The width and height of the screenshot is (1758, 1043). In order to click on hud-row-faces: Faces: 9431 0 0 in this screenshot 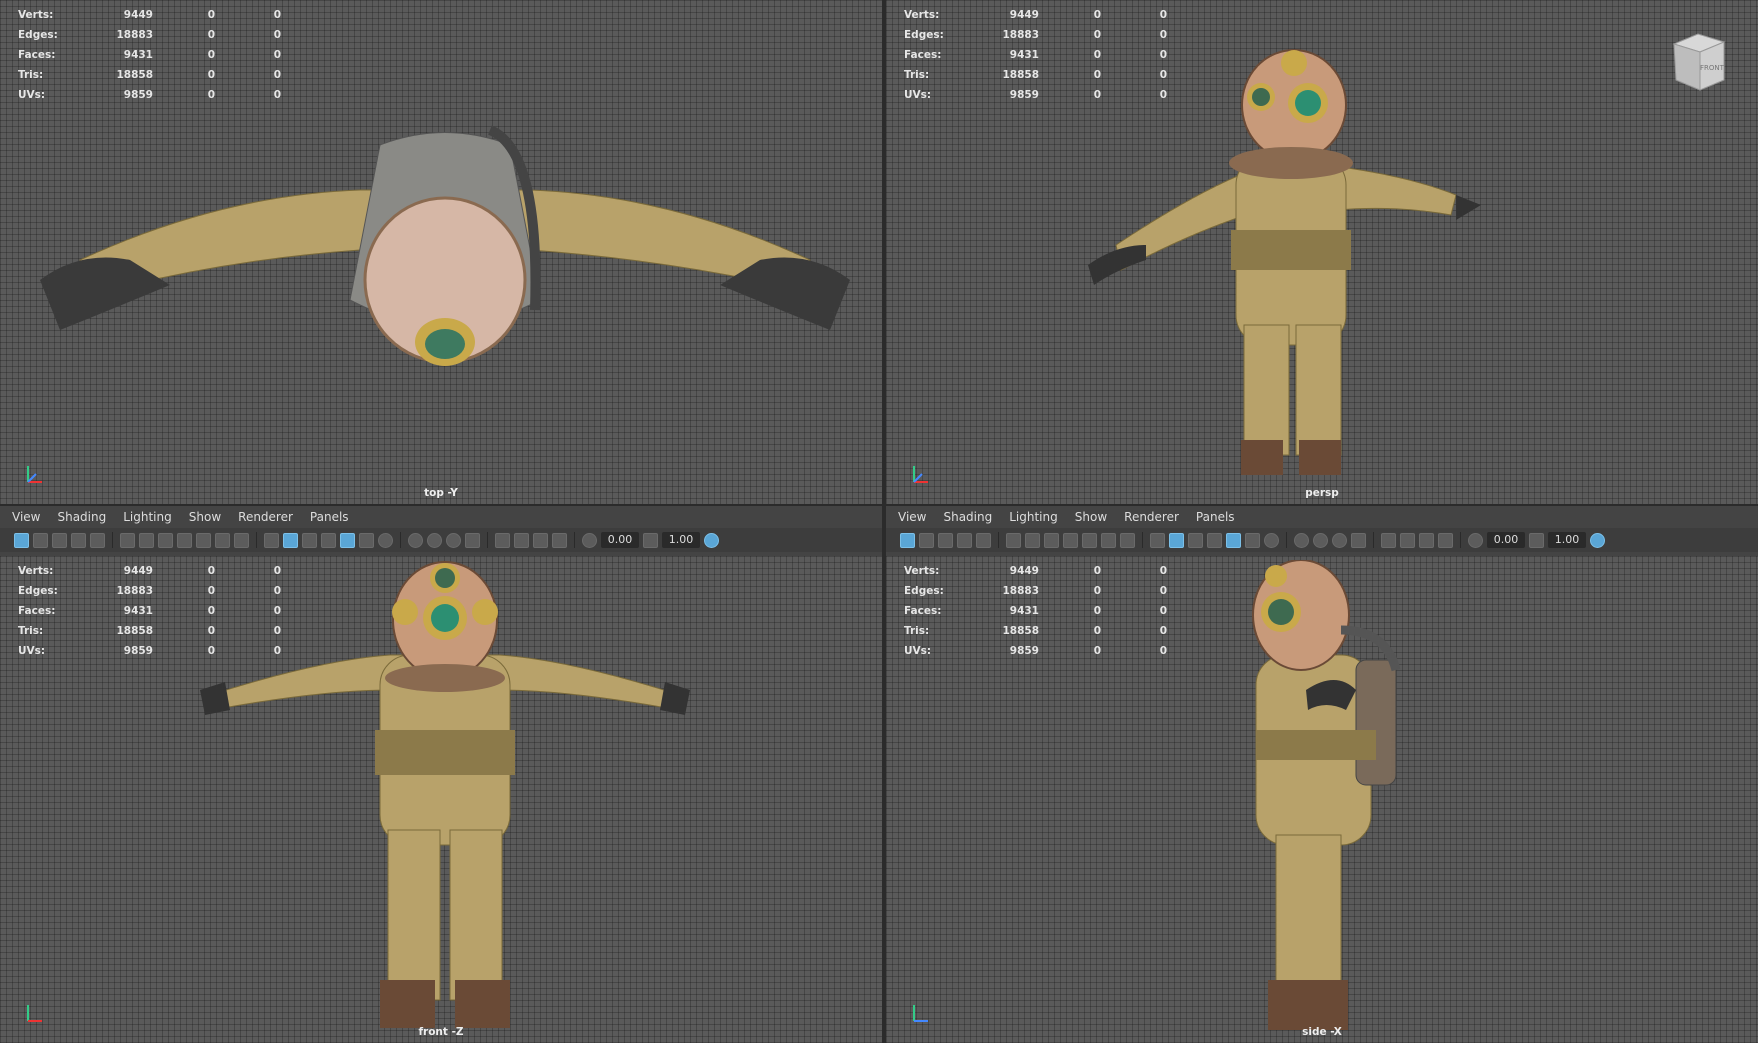, I will do `click(1035, 611)`.